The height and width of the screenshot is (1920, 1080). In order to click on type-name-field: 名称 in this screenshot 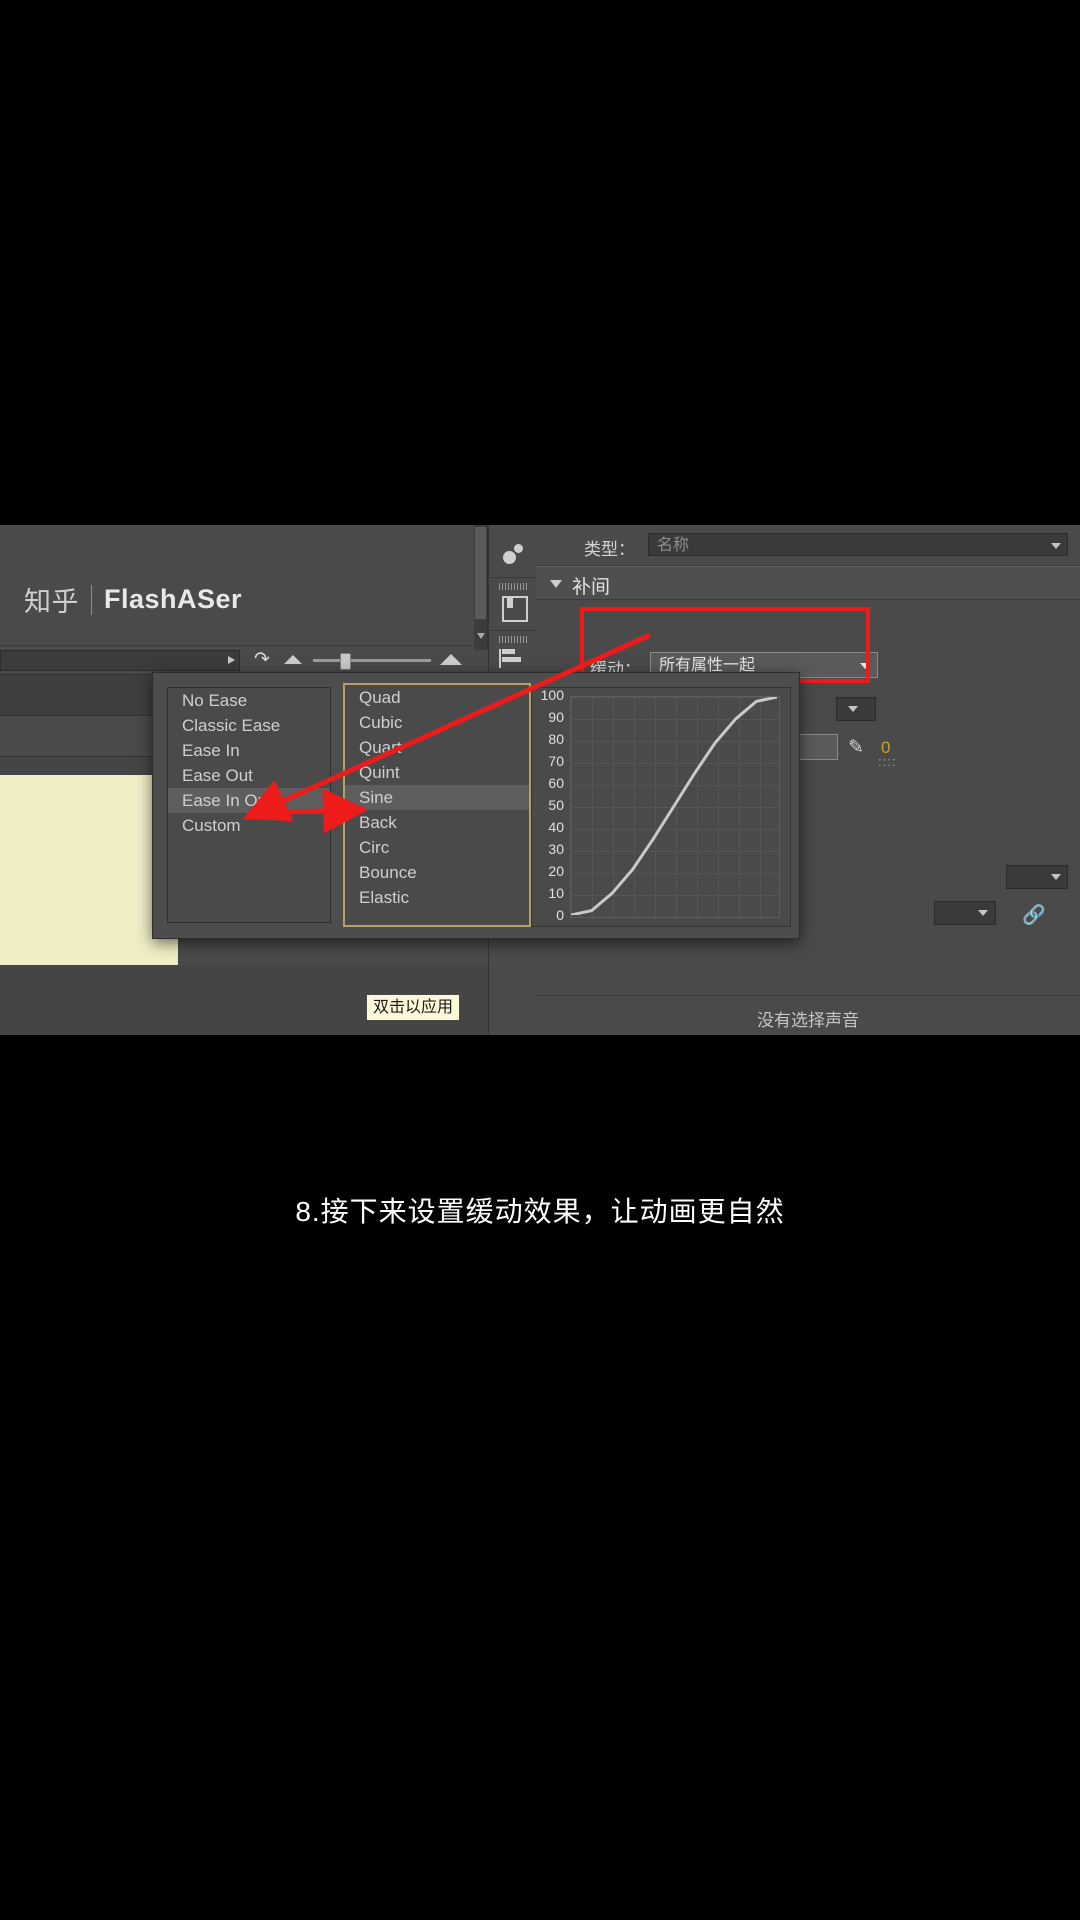, I will do `click(858, 544)`.